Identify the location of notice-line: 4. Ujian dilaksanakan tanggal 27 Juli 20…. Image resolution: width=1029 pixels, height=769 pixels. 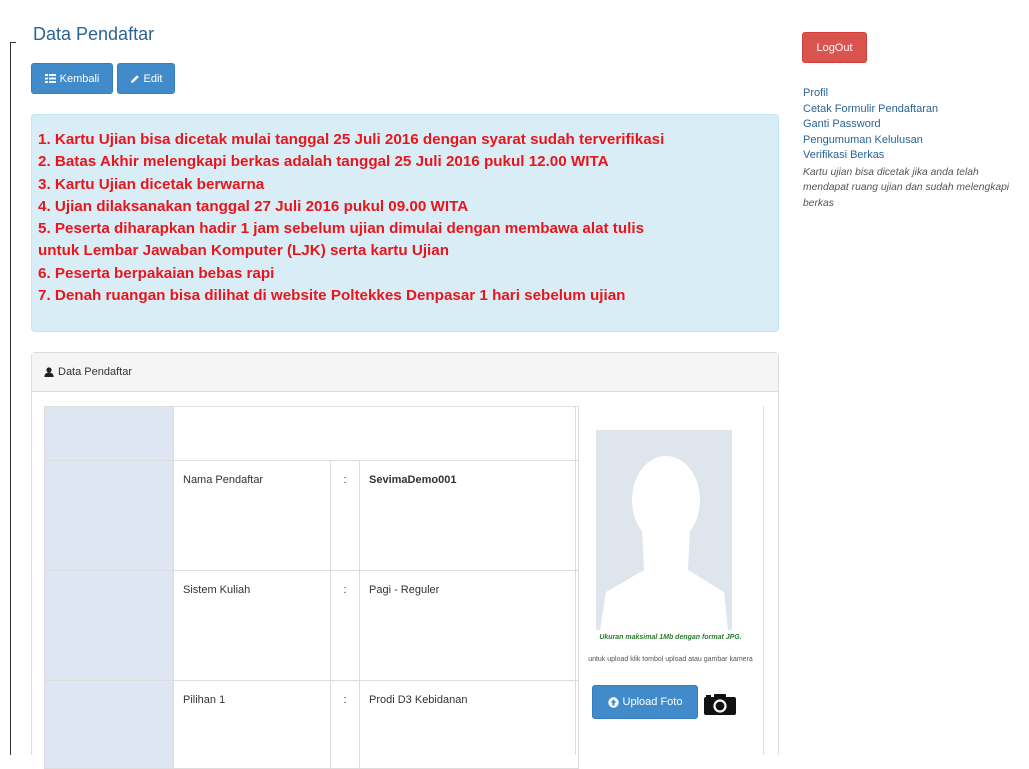
(253, 206).